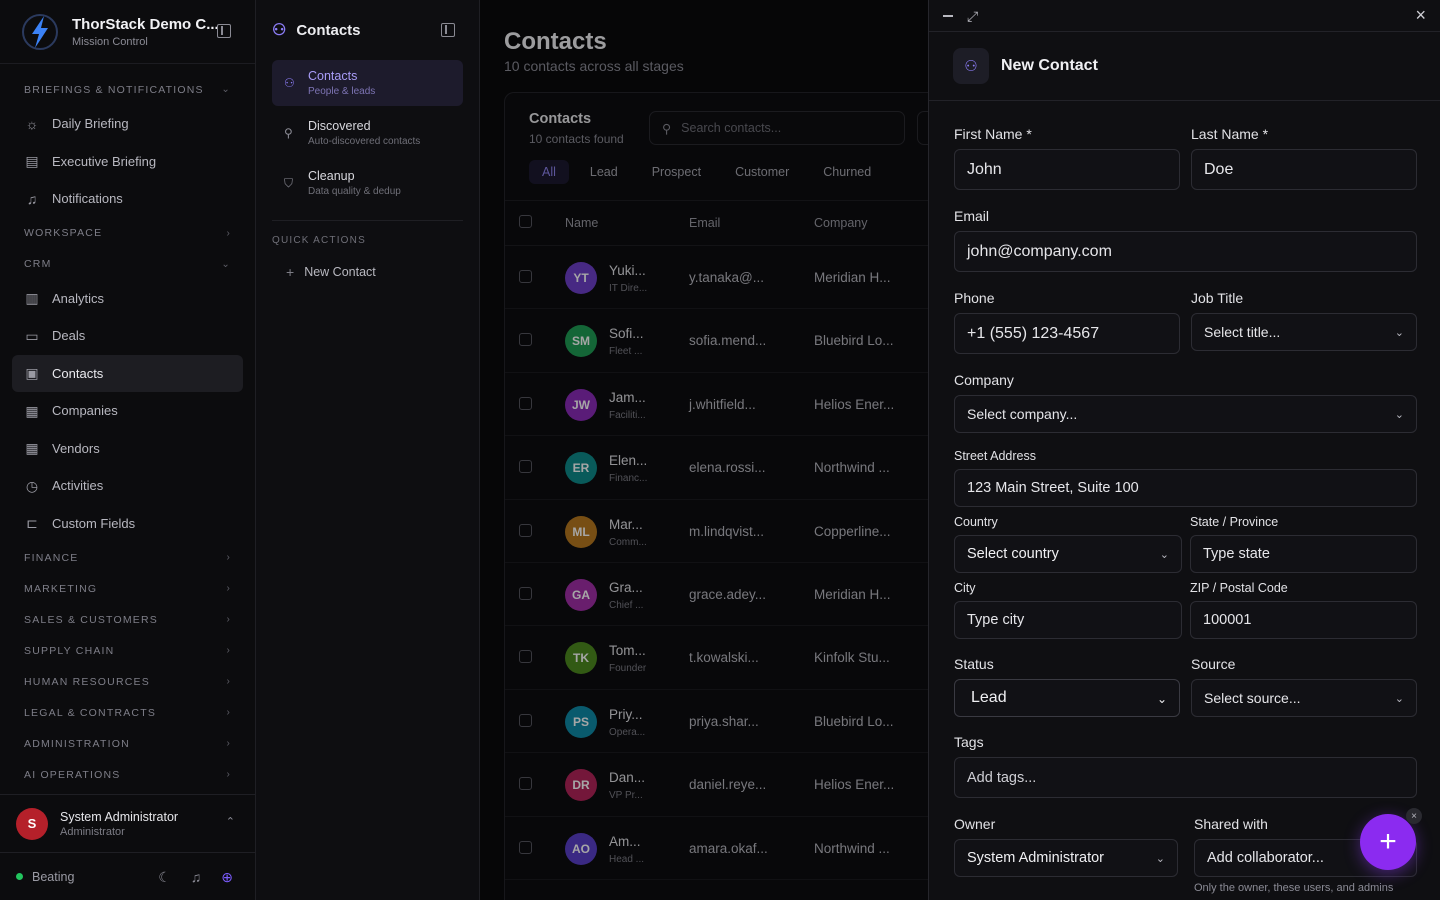 The image size is (1440, 900). What do you see at coordinates (288, 133) in the screenshot?
I see `user-search-icon: ⚲` at bounding box center [288, 133].